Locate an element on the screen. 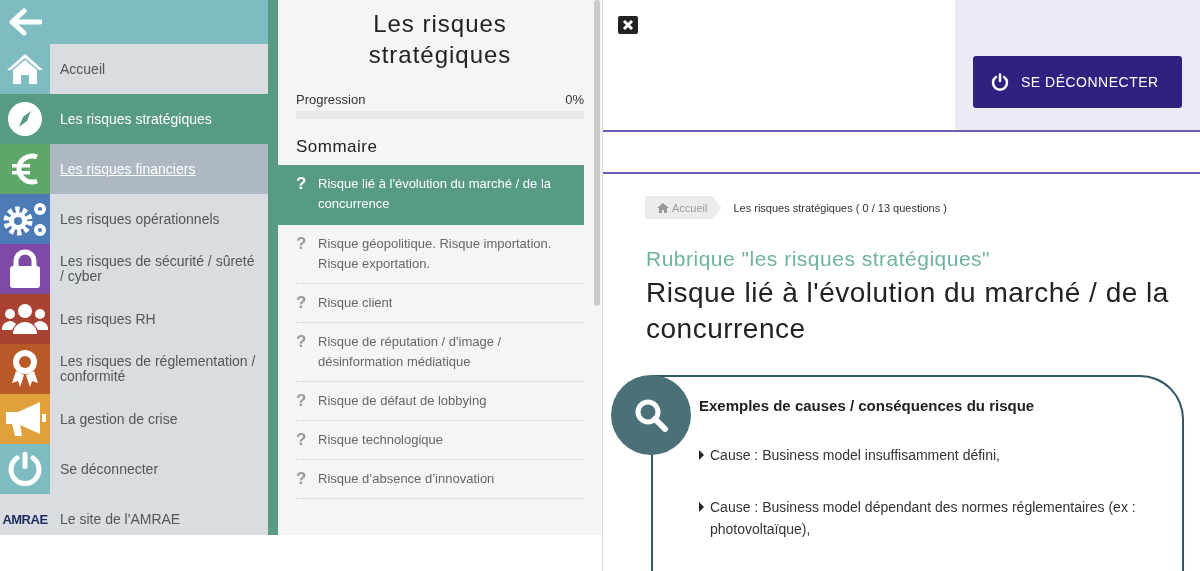  megaphone-icon is located at coordinates (25, 419).